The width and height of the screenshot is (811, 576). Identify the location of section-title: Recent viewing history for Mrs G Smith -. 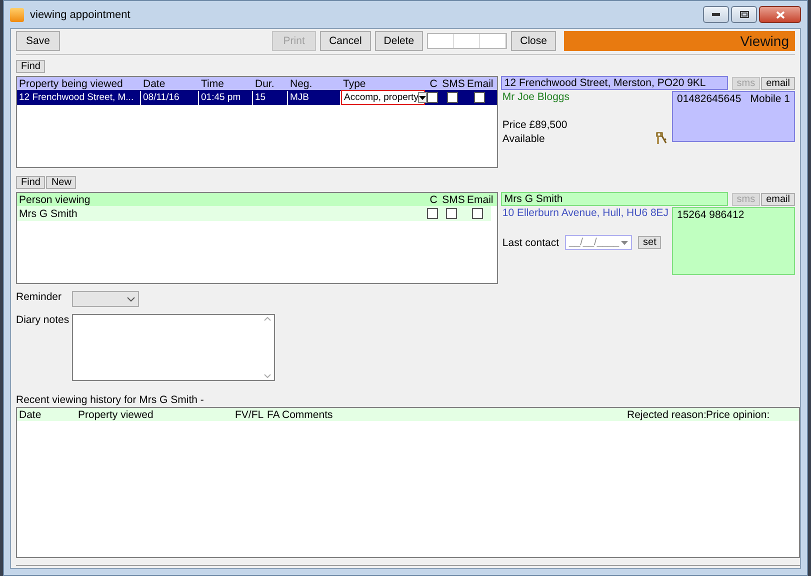
(110, 400).